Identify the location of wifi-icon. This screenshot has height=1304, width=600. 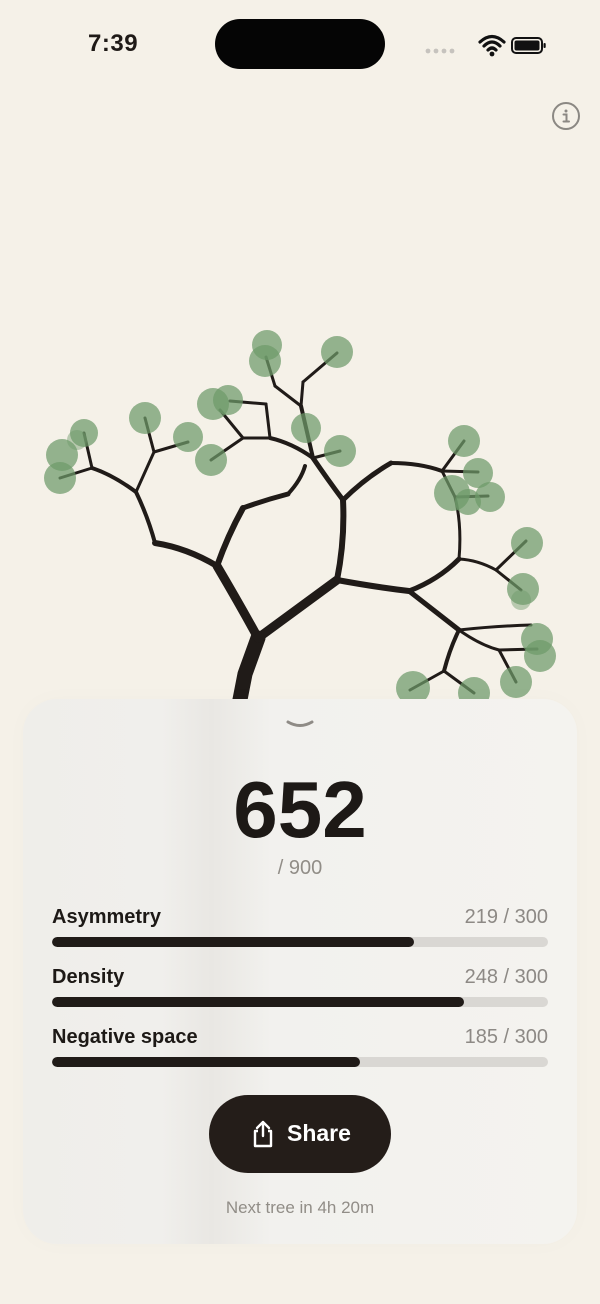
(492, 45).